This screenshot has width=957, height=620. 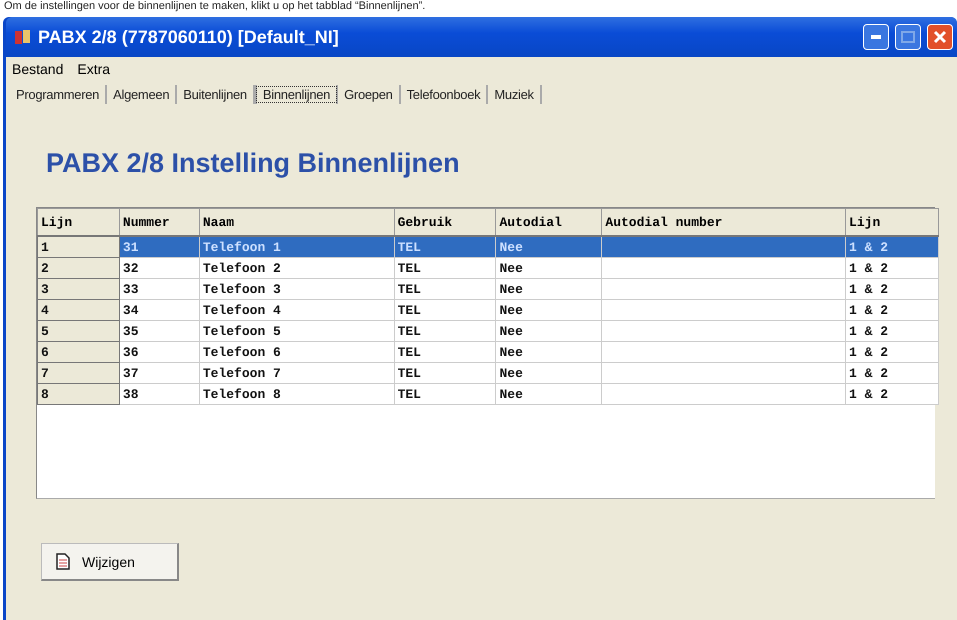 I want to click on column-header: Gebruik, so click(x=445, y=222).